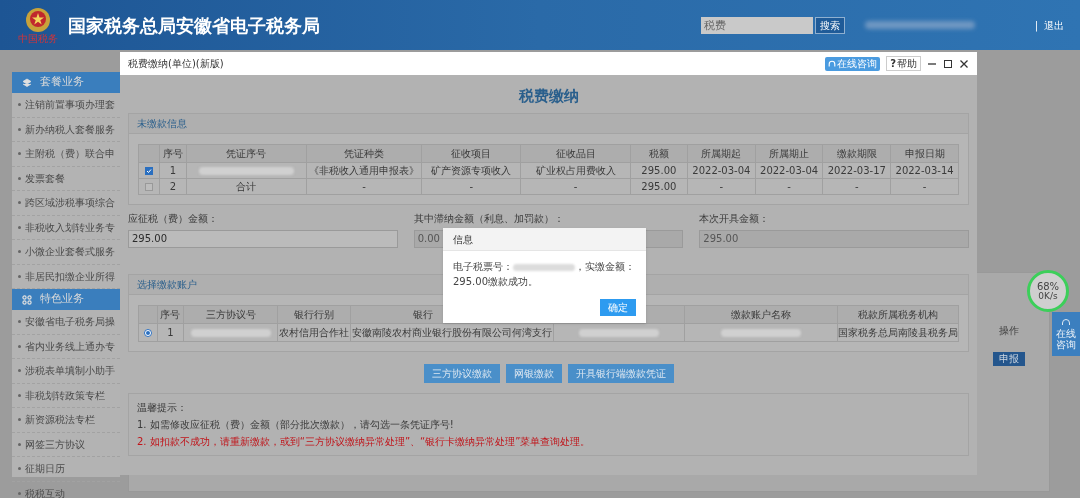 This screenshot has height=498, width=1080. Describe the element at coordinates (1009, 359) in the screenshot. I see `declare-button: 申报` at that location.